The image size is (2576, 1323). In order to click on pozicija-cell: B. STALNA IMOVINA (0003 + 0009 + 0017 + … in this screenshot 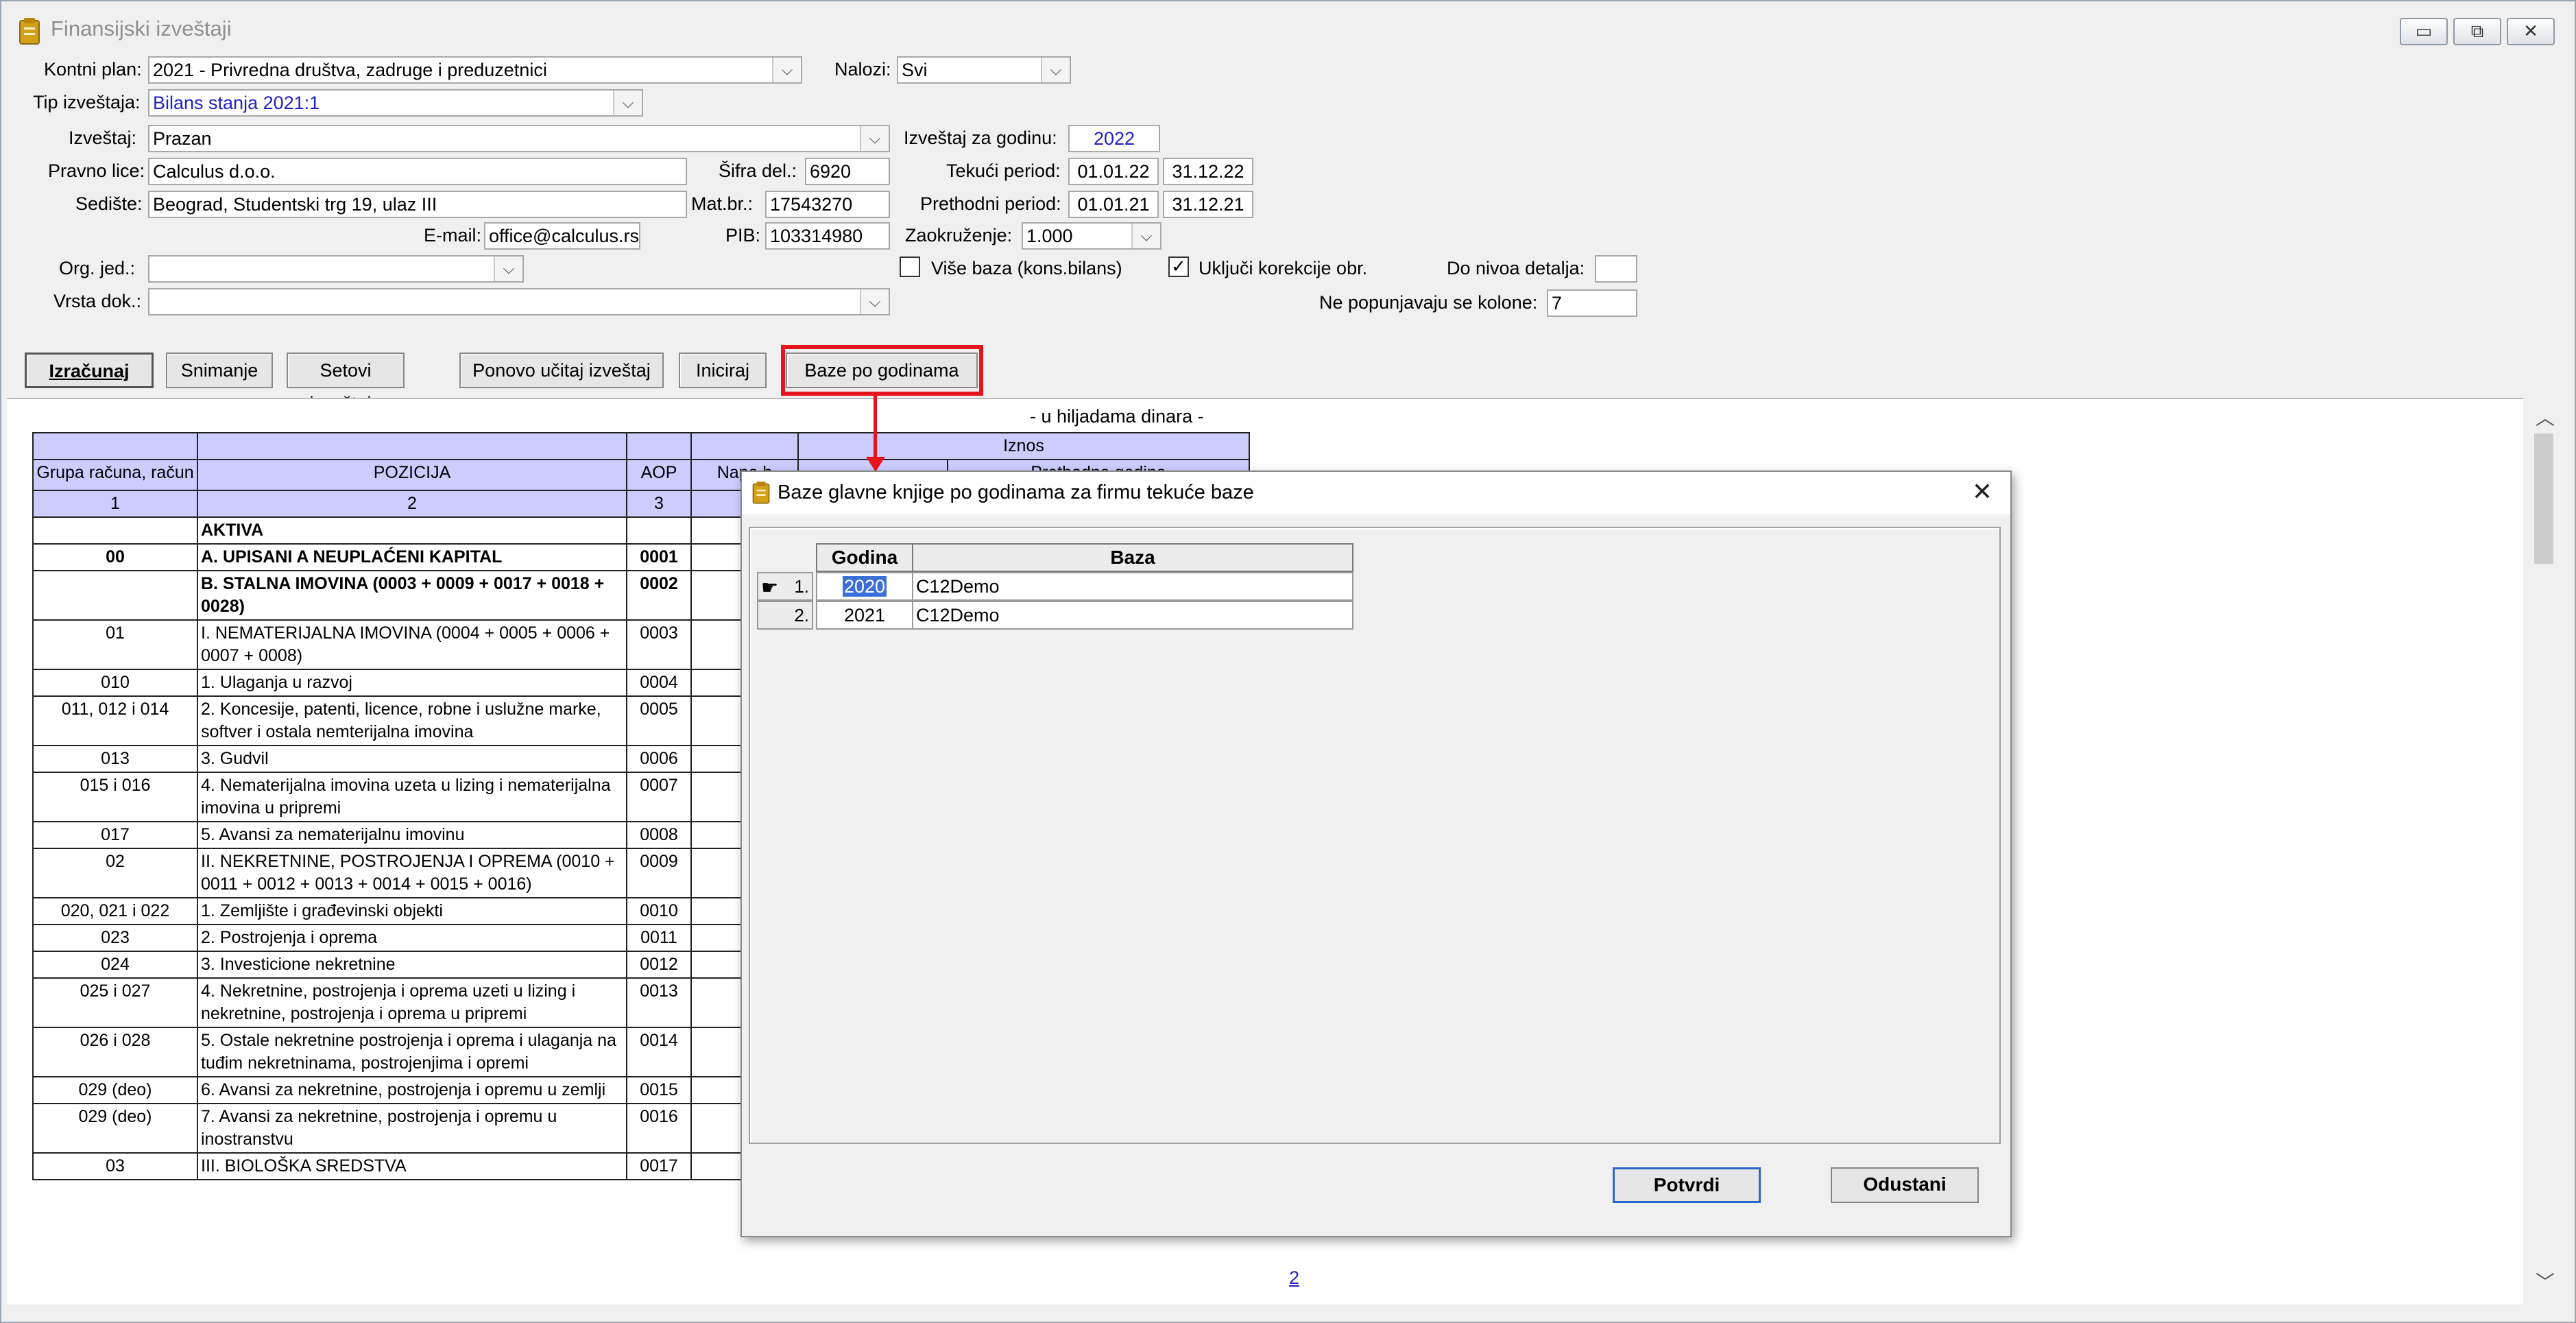, I will do `click(412, 595)`.